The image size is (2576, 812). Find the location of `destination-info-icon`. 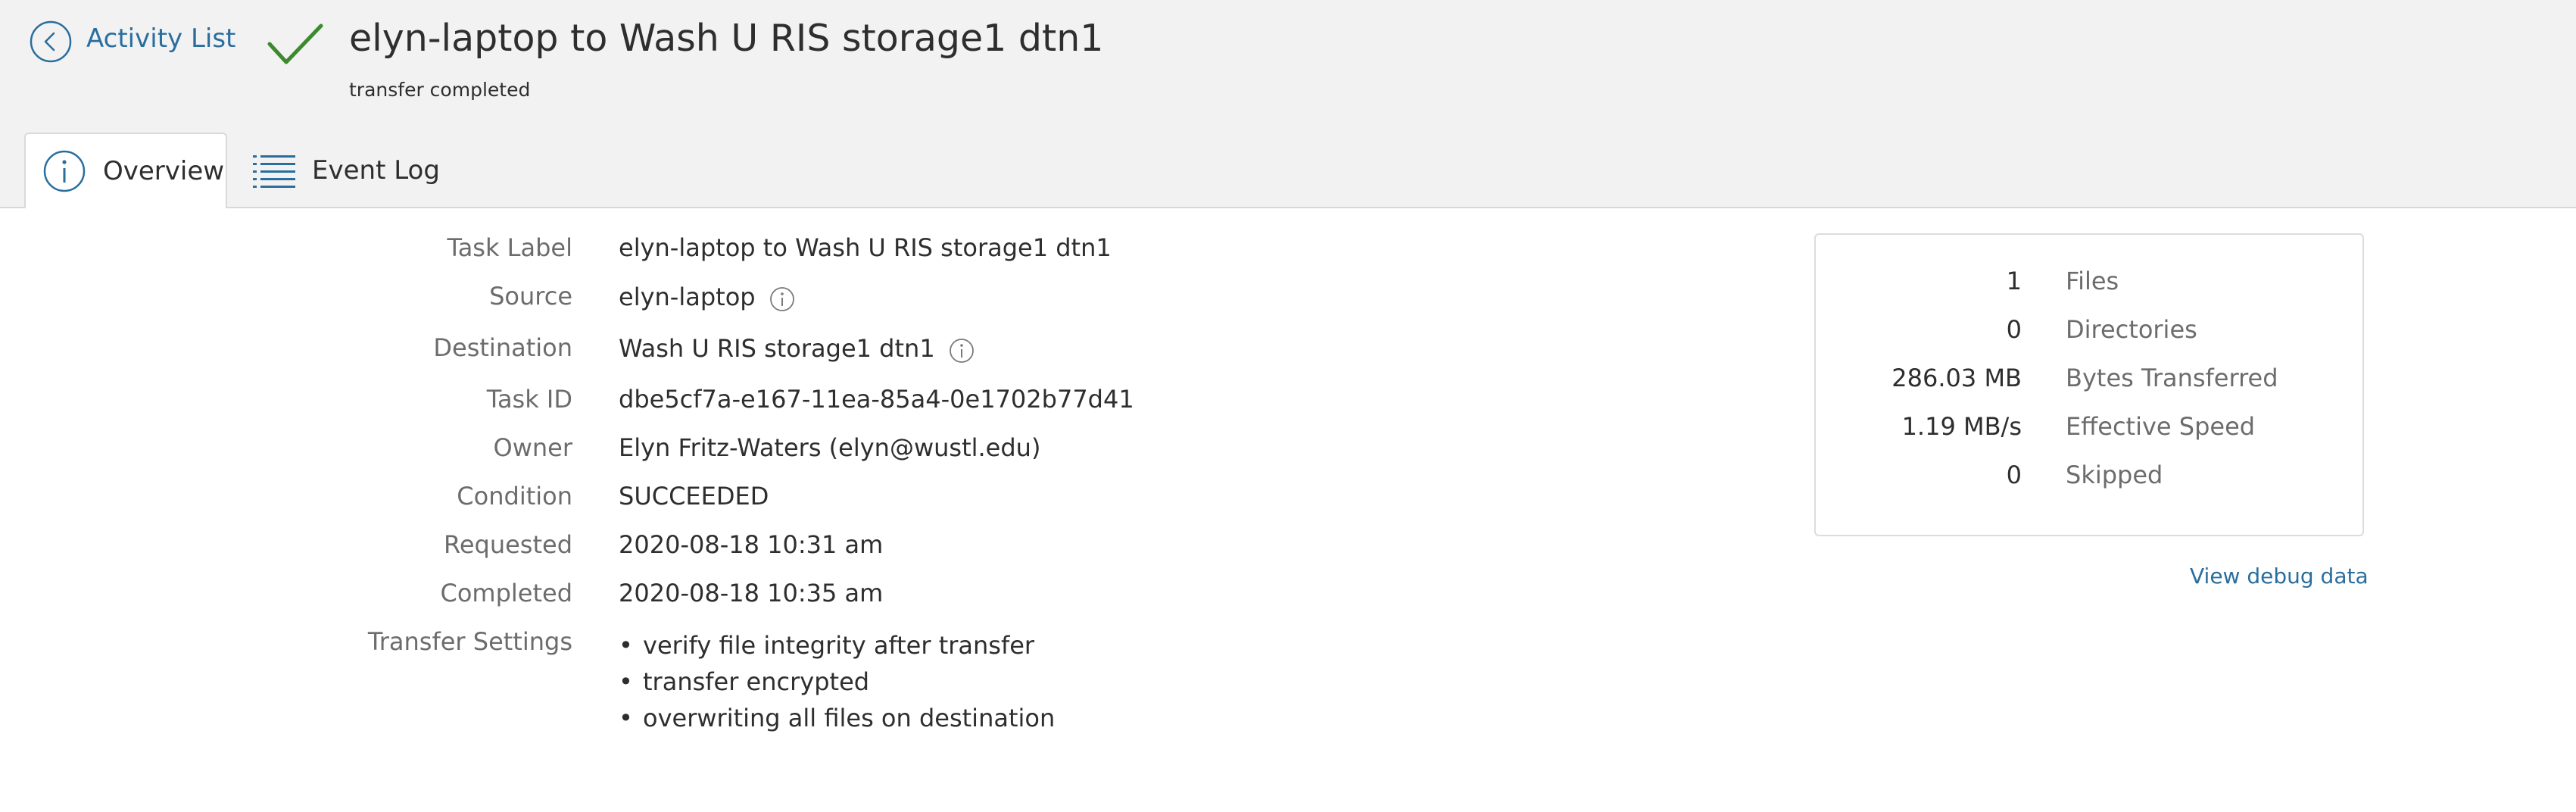

destination-info-icon is located at coordinates (962, 351).